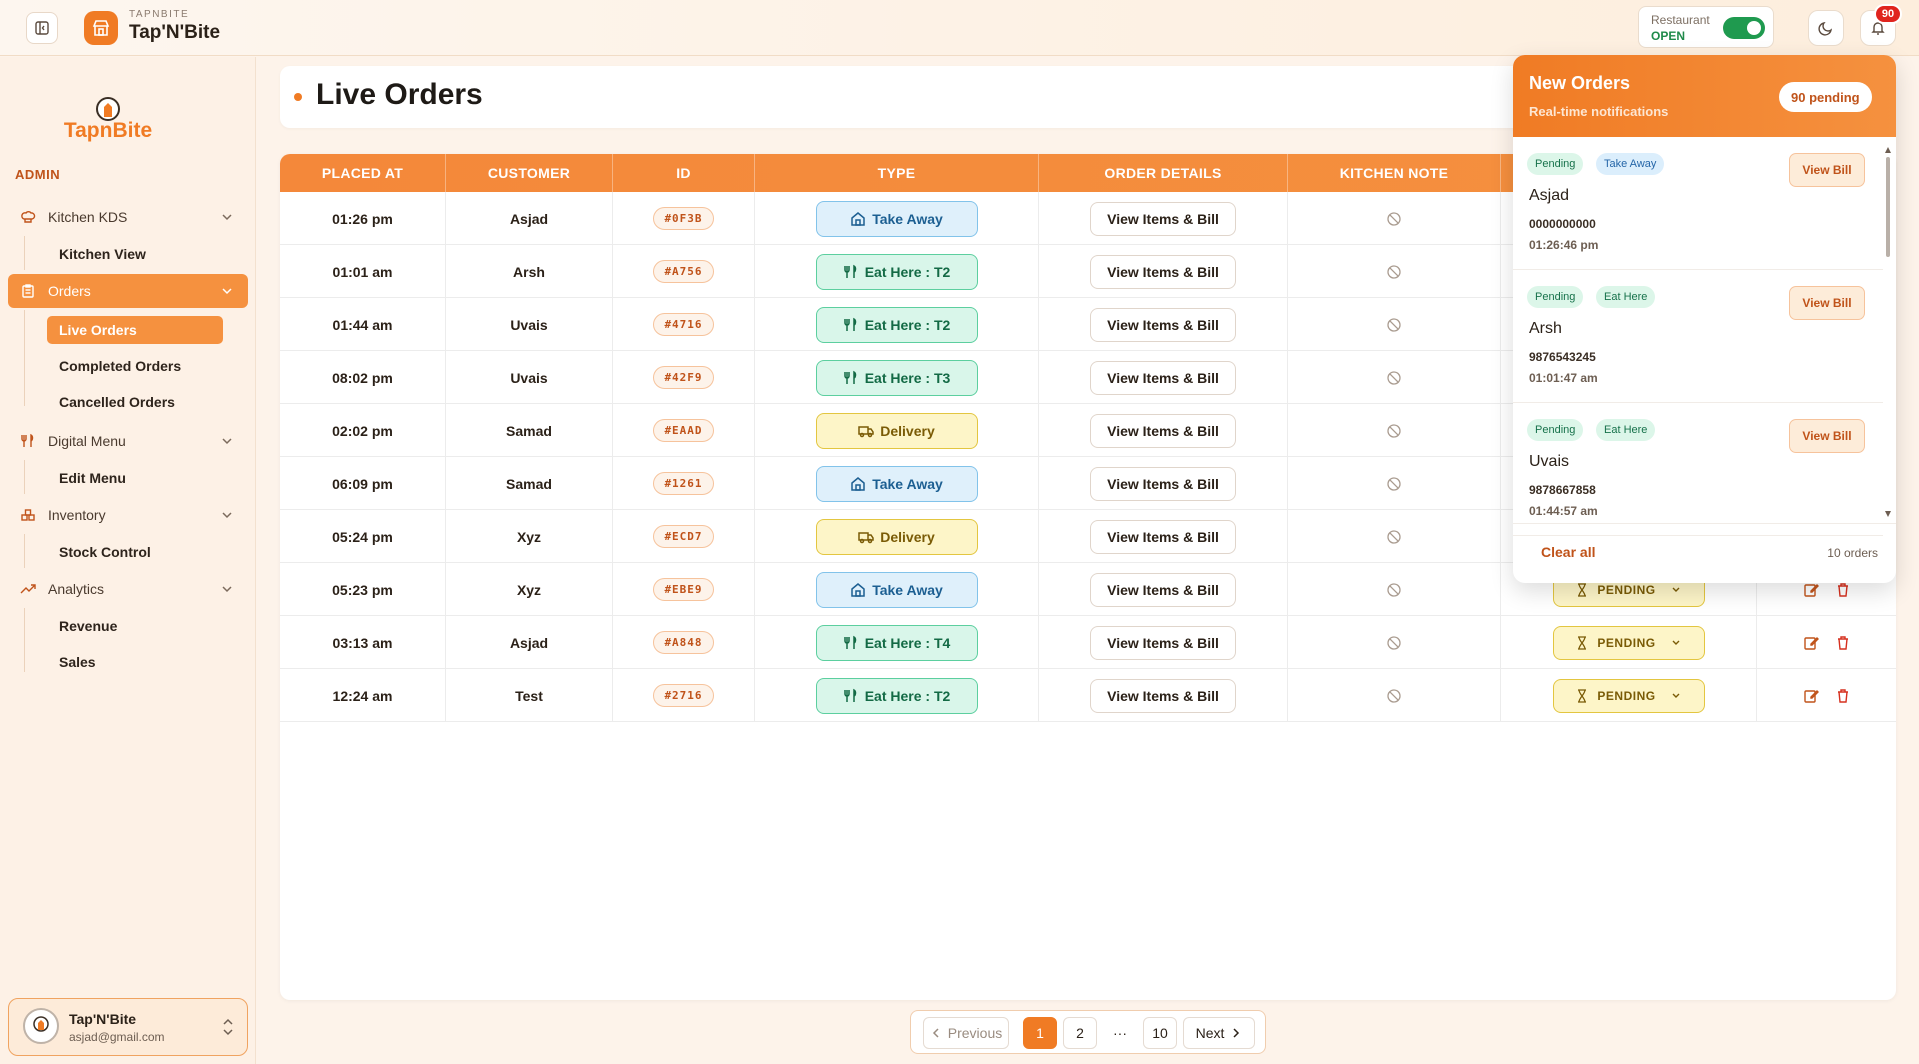 This screenshot has height=1064, width=1919. Describe the element at coordinates (1680, 20) in the screenshot. I see `restaurant-label: Restaurant` at that location.